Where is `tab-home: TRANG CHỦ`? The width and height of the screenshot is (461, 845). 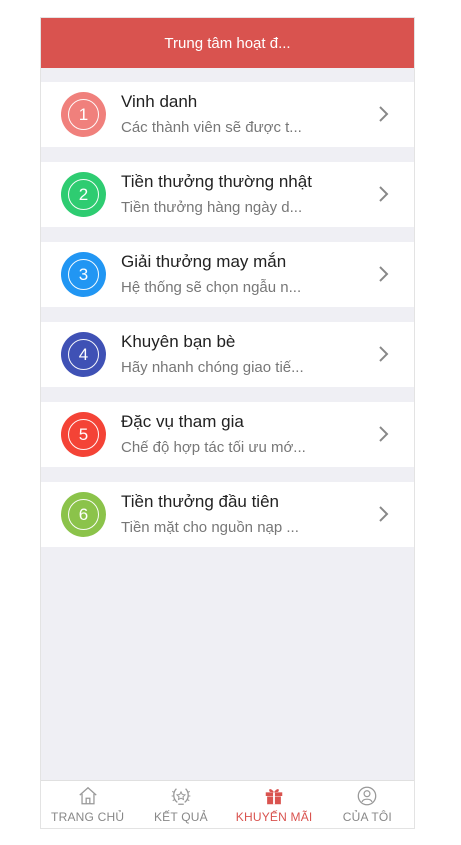
tab-home: TRANG CHỦ is located at coordinates (87, 804).